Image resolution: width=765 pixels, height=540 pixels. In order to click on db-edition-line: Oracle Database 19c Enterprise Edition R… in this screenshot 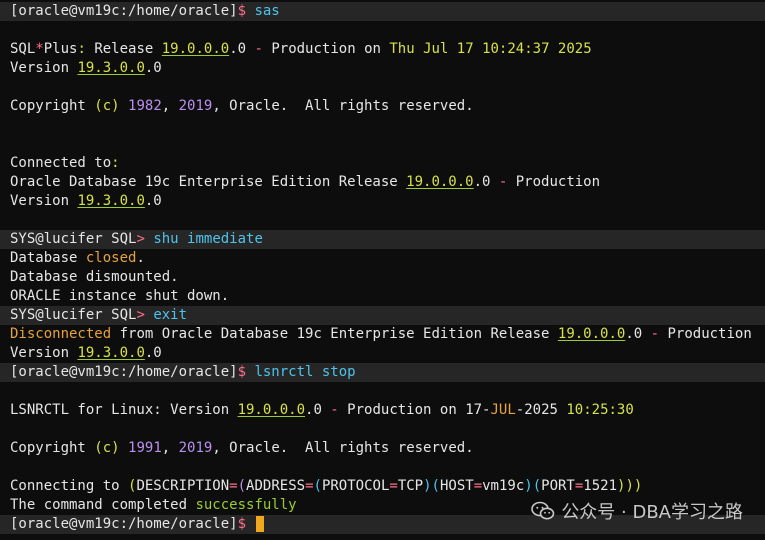, I will do `click(382, 182)`.